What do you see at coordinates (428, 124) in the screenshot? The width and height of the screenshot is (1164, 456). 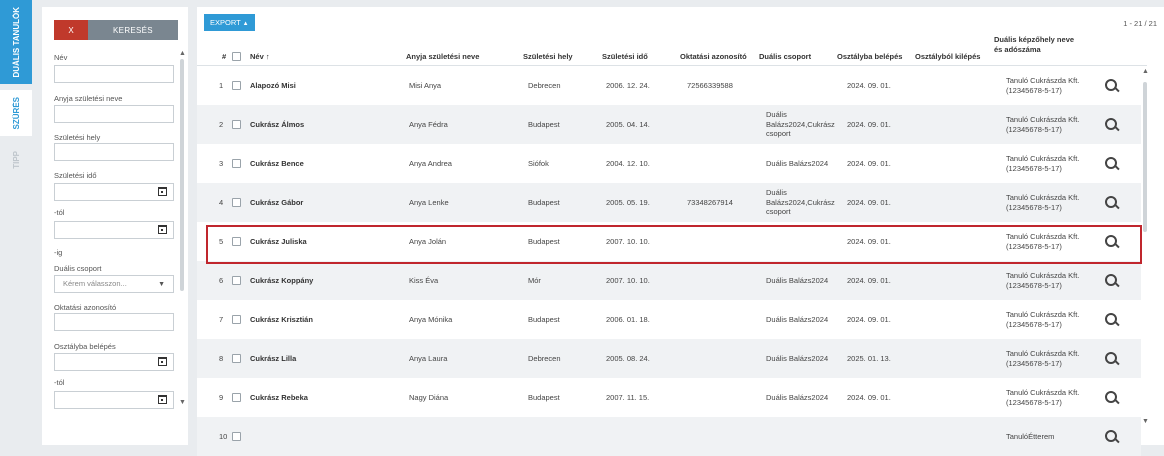 I see `cell-mother: Anya Fédra` at bounding box center [428, 124].